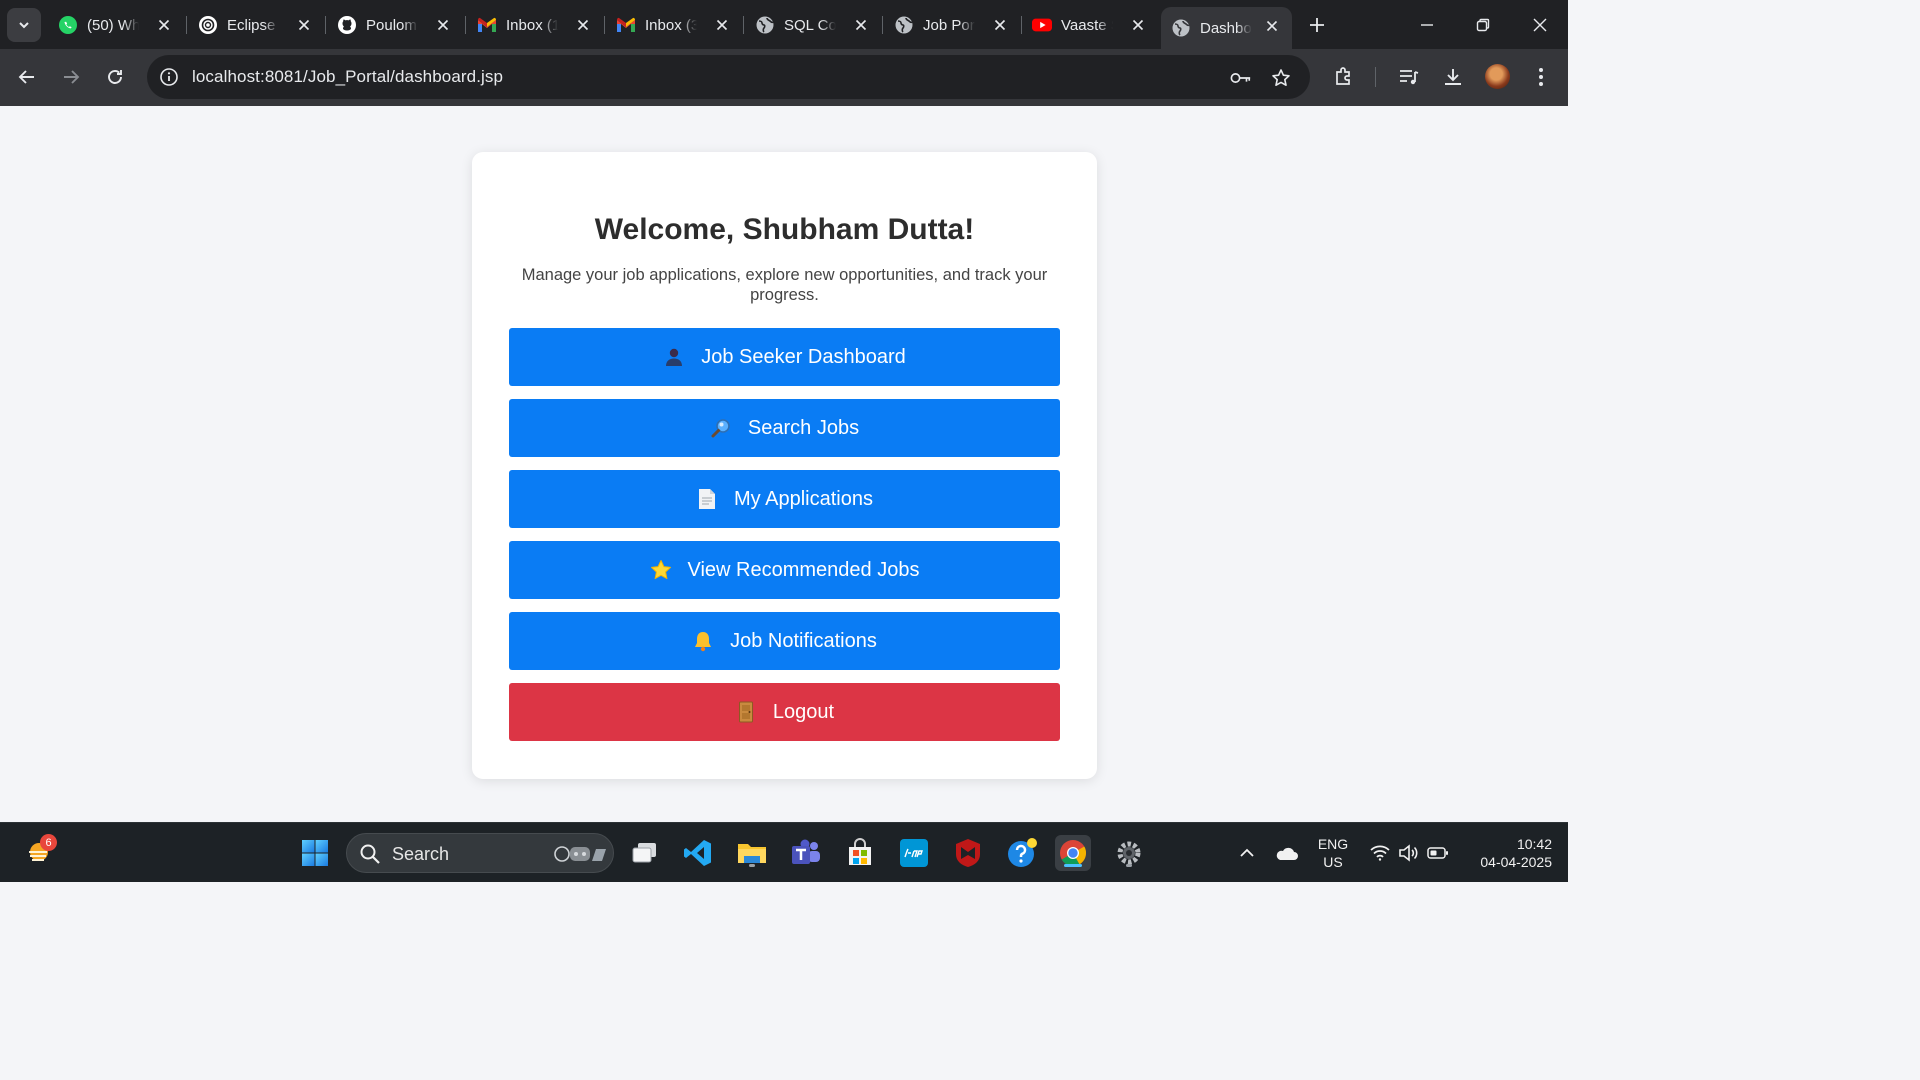  I want to click on magnifier-icon, so click(721, 428).